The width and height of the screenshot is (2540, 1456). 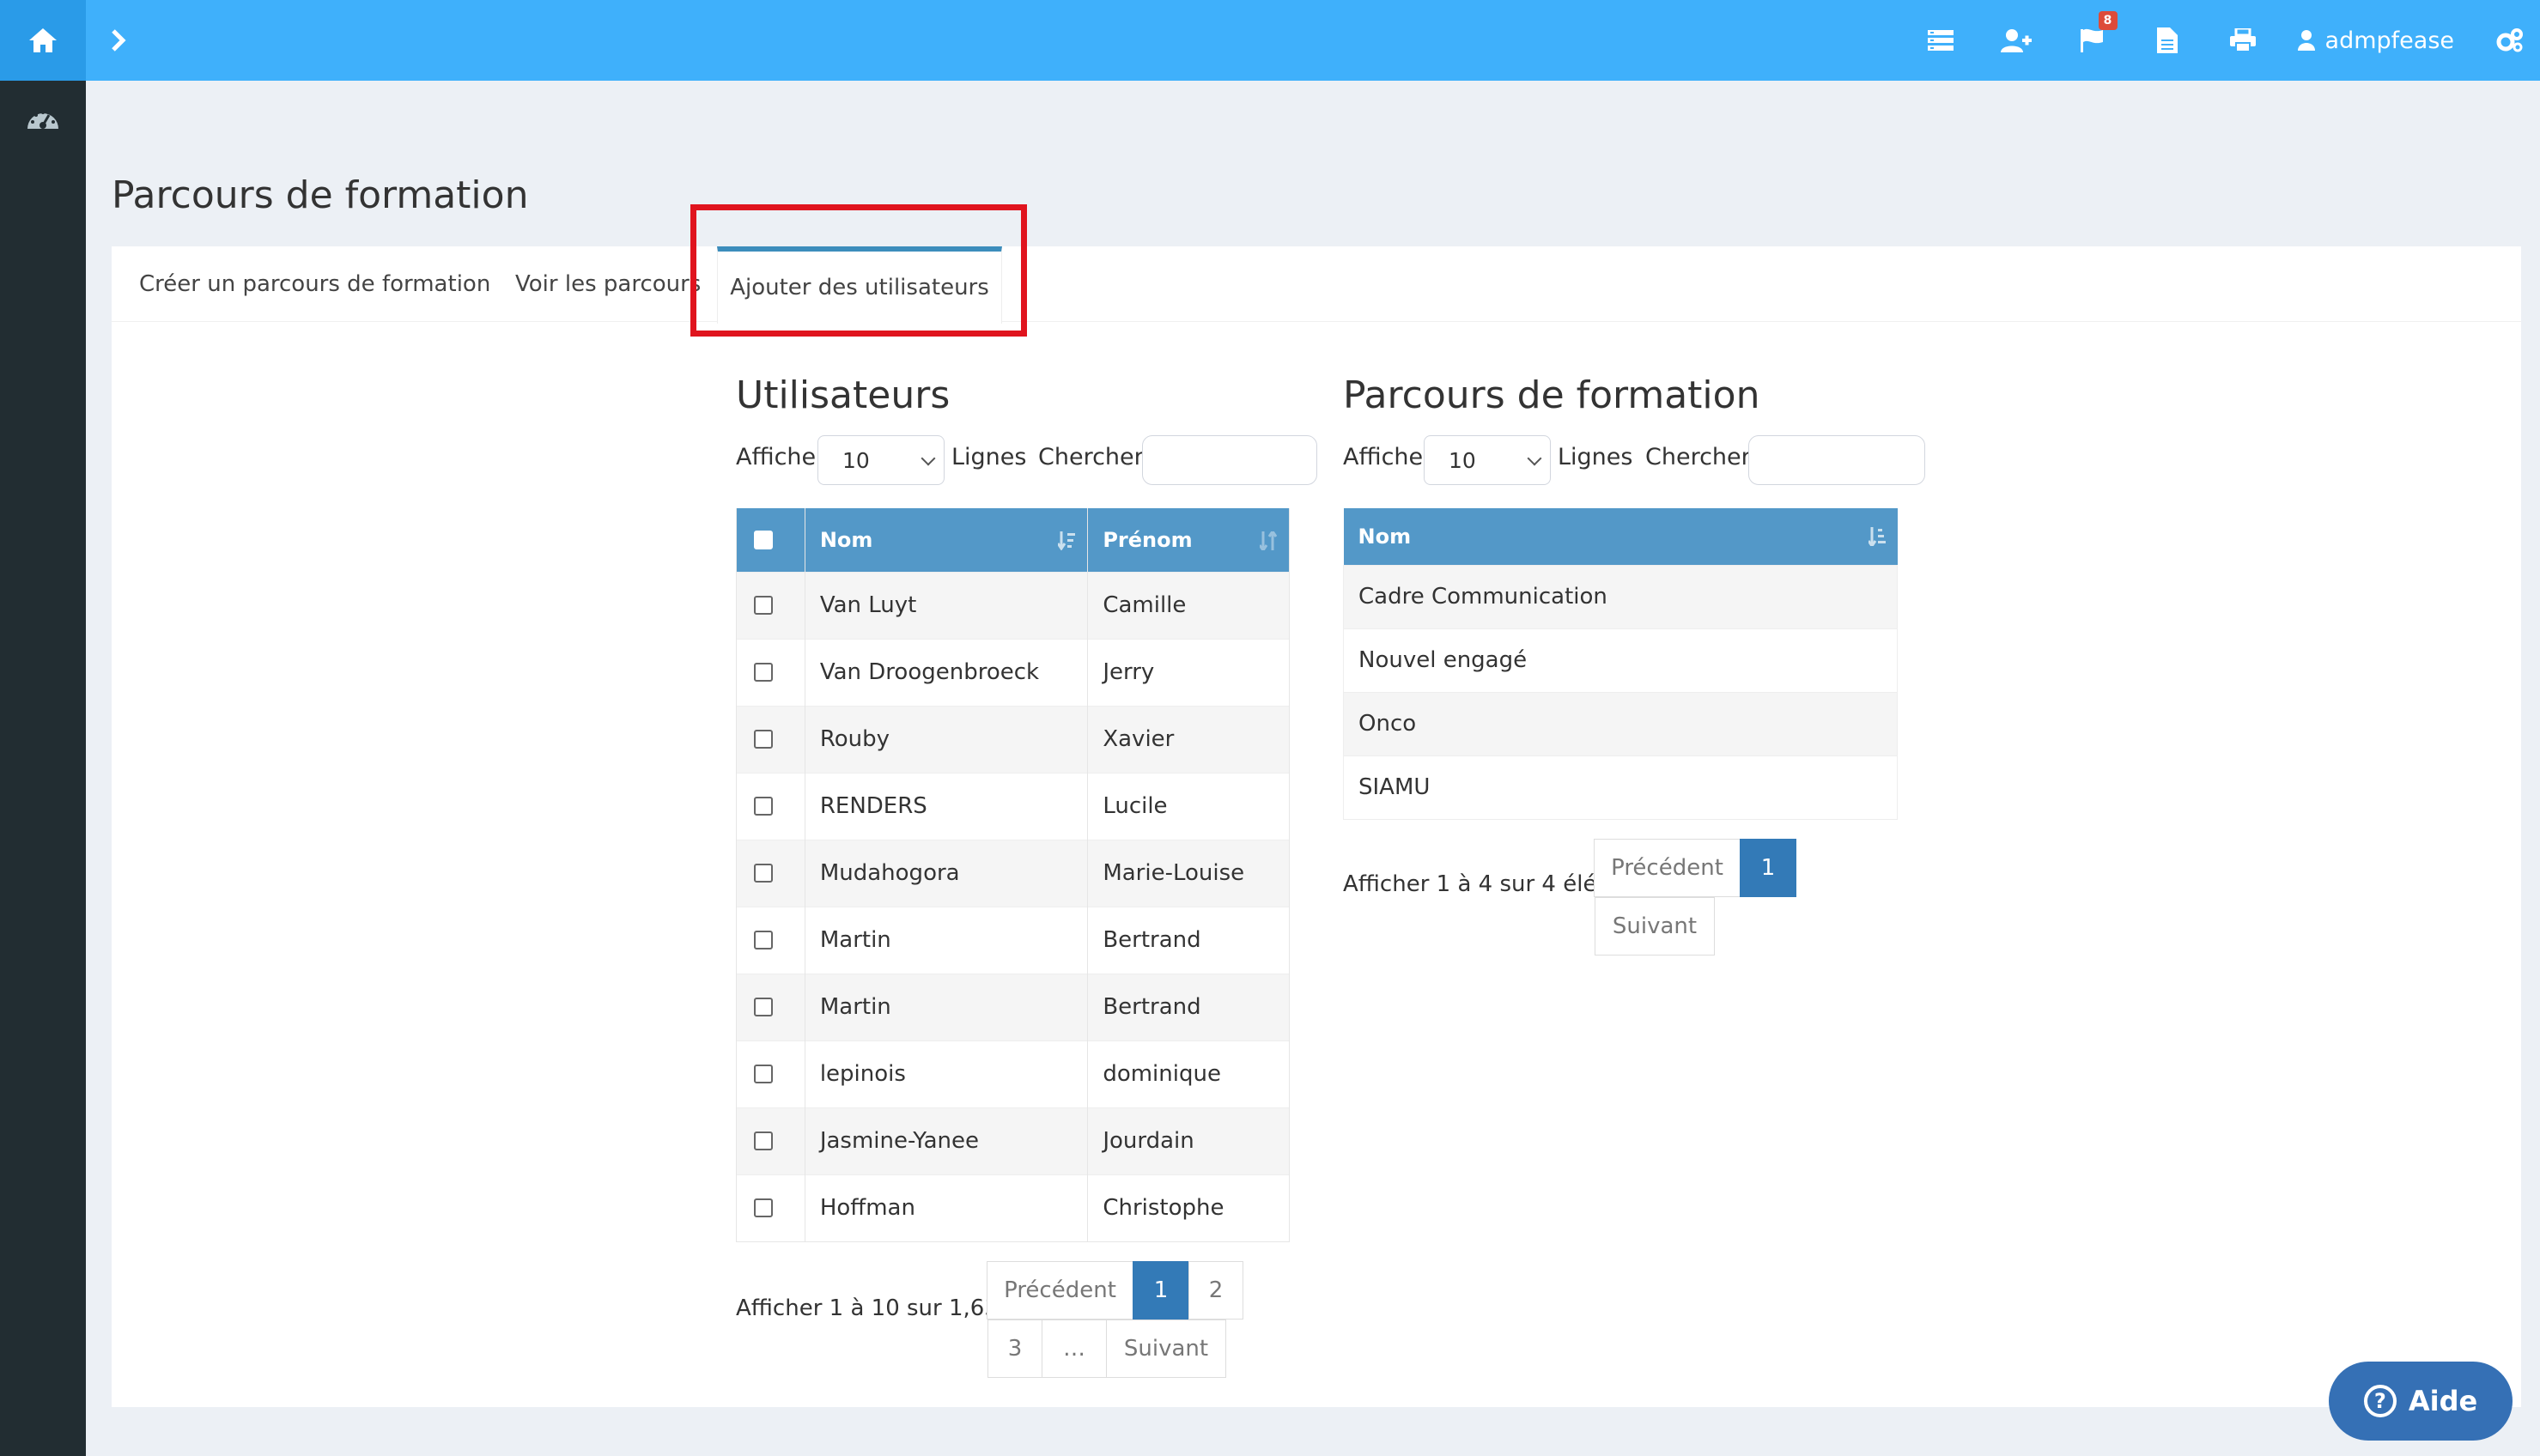 What do you see at coordinates (1014, 1349) in the screenshot?
I see `users-page-3-button: 3` at bounding box center [1014, 1349].